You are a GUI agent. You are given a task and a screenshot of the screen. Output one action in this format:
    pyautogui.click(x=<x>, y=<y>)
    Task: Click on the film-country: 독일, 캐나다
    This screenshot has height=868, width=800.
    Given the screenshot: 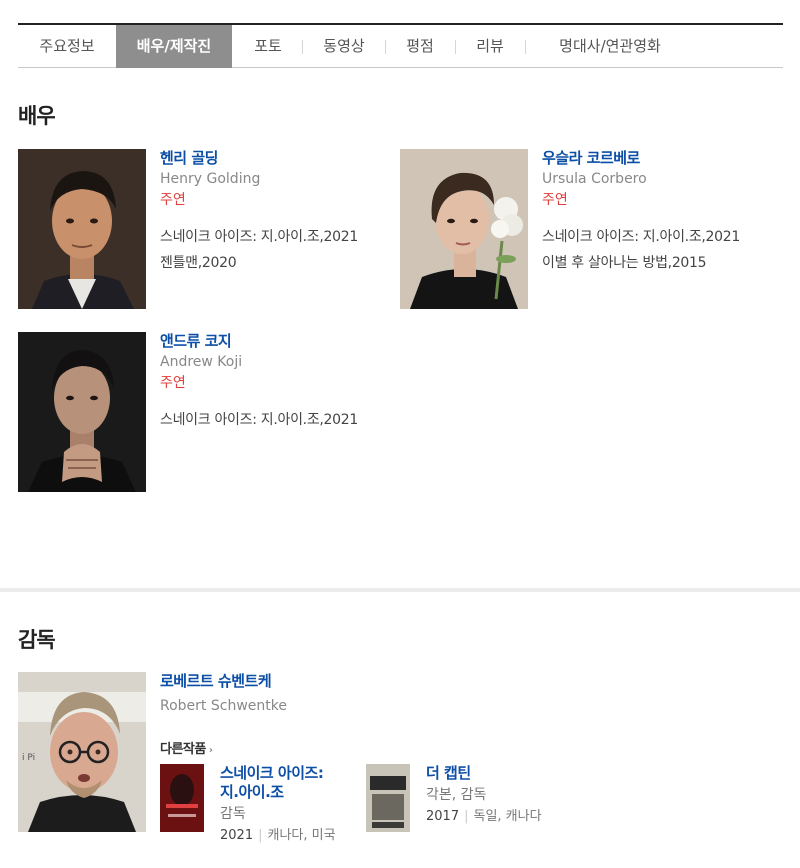 What is the action you would take?
    pyautogui.click(x=507, y=816)
    